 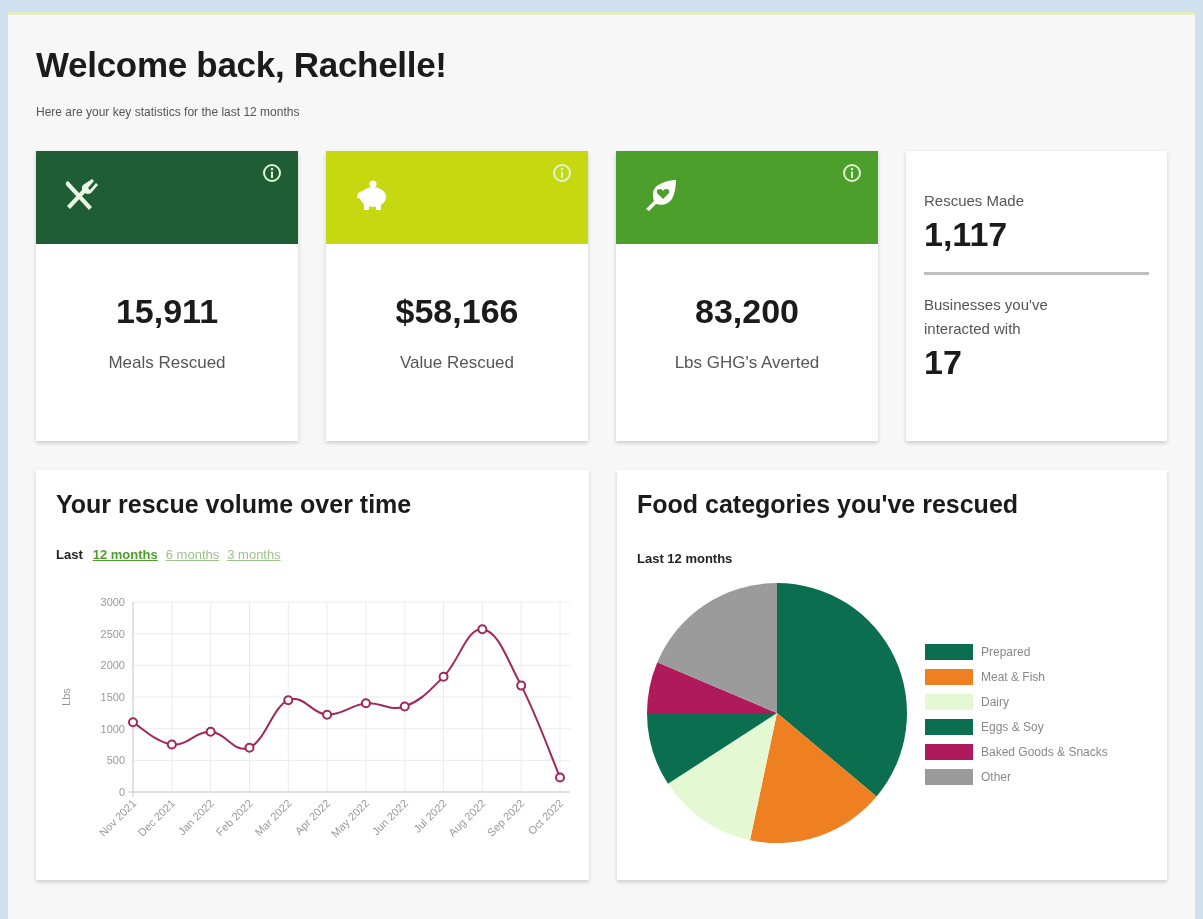 I want to click on range-label: Last, so click(x=69, y=554).